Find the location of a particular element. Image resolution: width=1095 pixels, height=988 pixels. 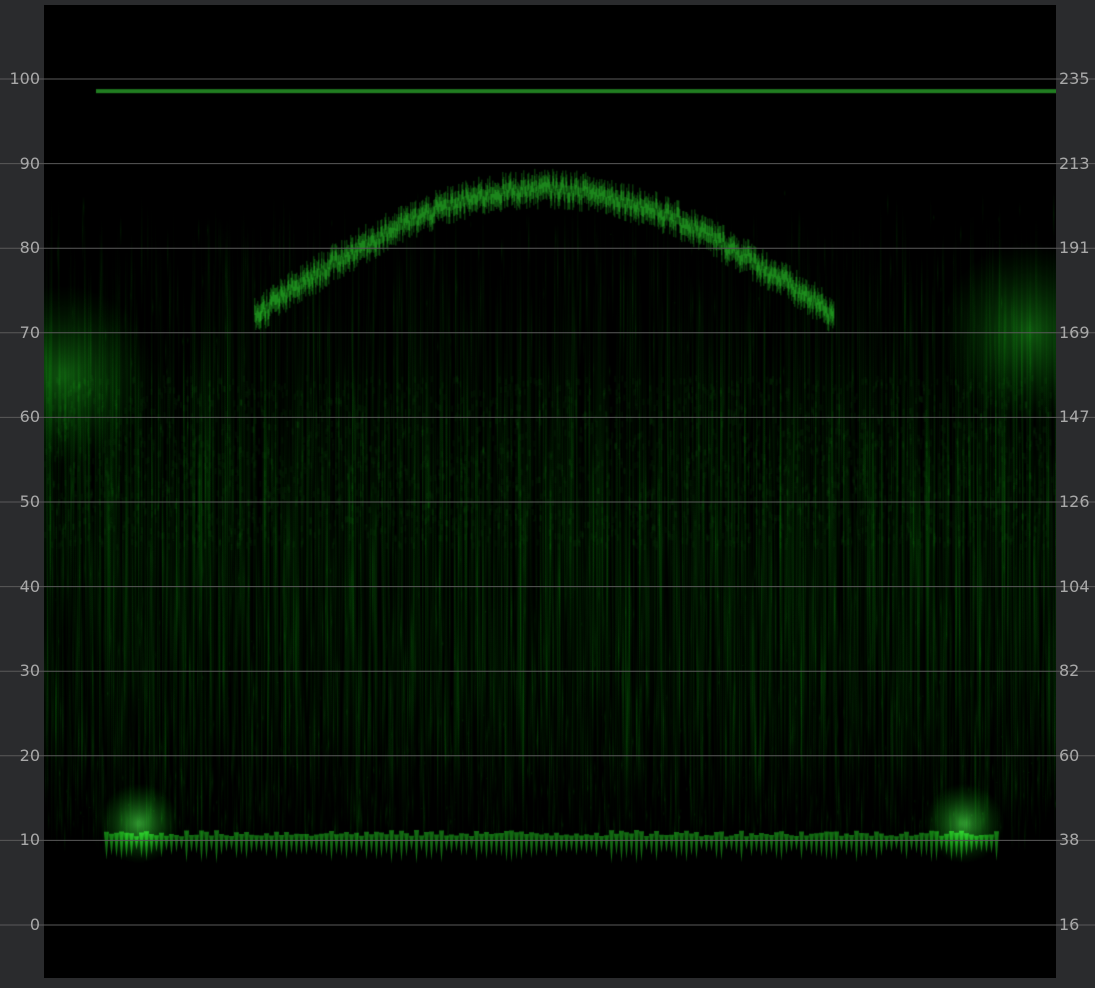

left-tick-label: 0 is located at coordinates (34, 924).